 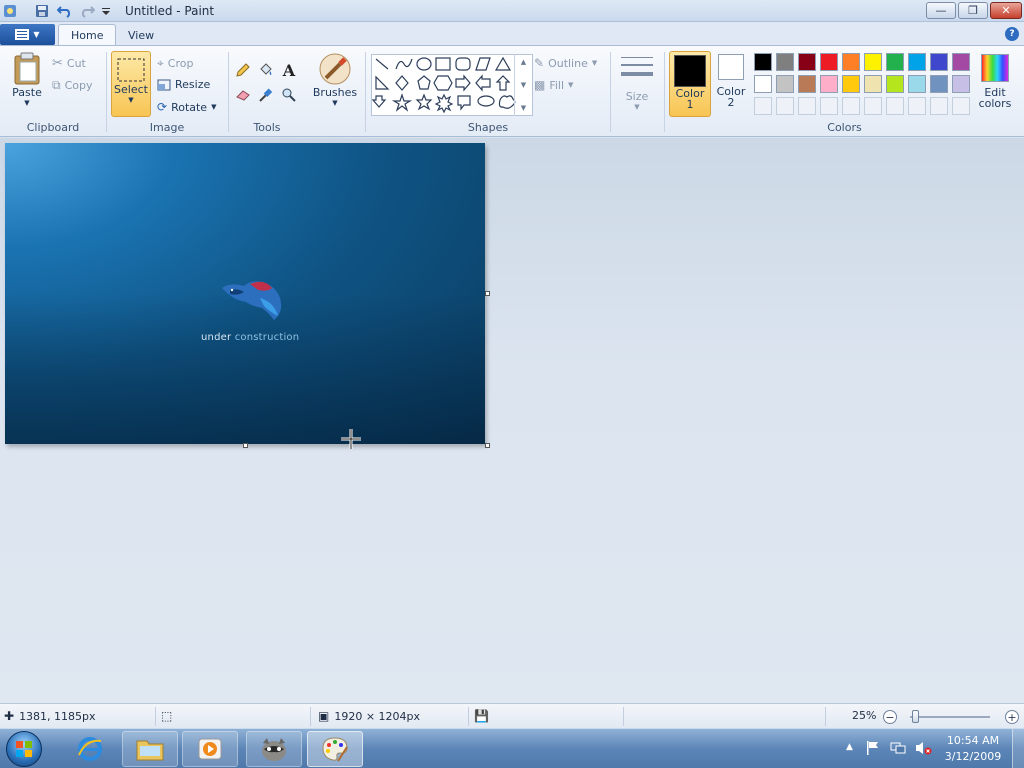 I want to click on clipboard-group: Paste ▼ ✂ Cut ⧉ Copy Clipboard, so click(x=53, y=92).